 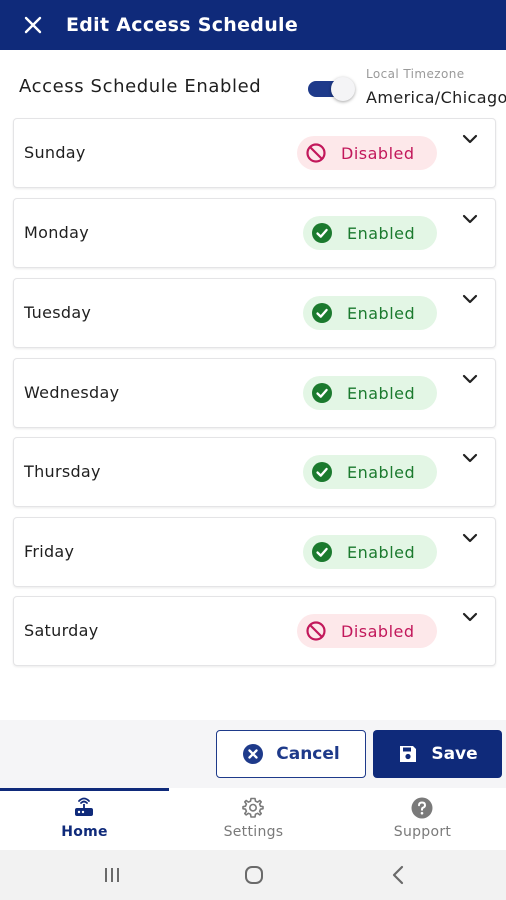 I want to click on cancel-button: Cancel, so click(x=291, y=754).